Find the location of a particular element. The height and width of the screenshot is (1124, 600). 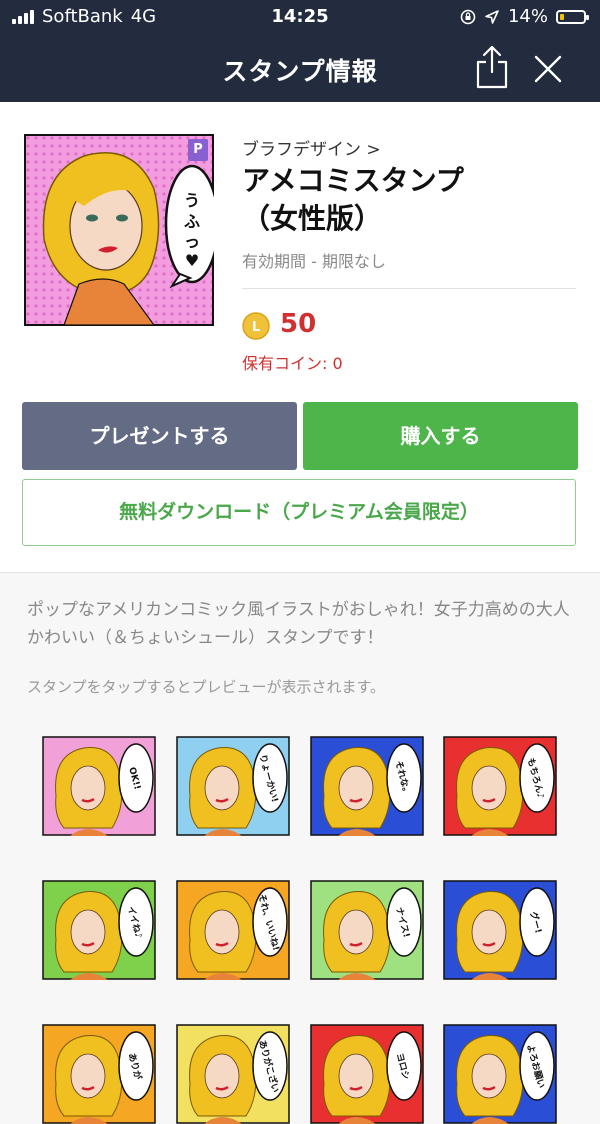

creator-link: ブラフデザイン > is located at coordinates (311, 147).